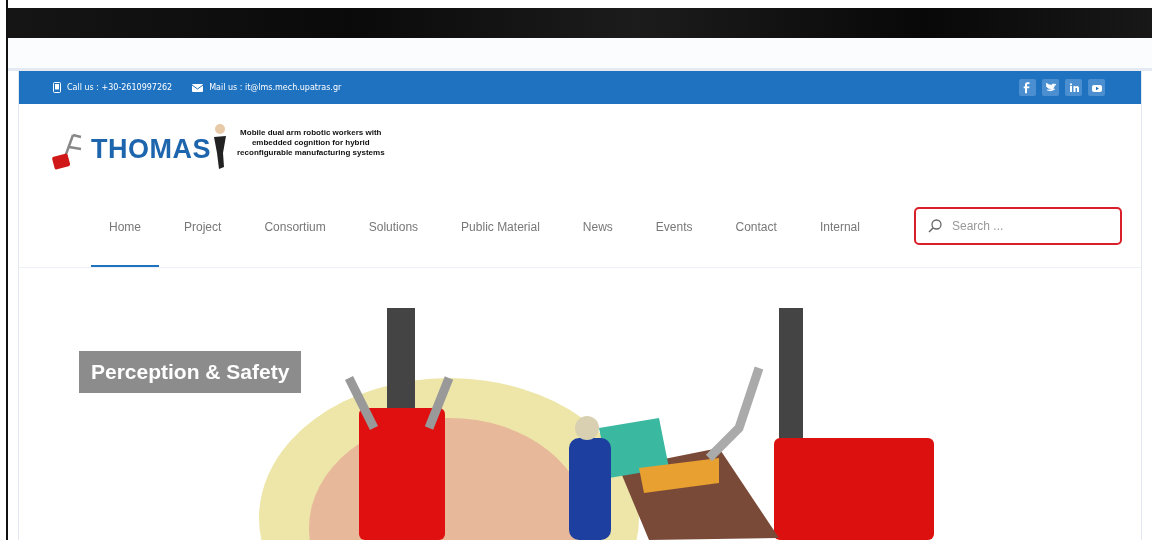 Image resolution: width=1152 pixels, height=540 pixels. What do you see at coordinates (203, 228) in the screenshot?
I see `nav-link: Project` at bounding box center [203, 228].